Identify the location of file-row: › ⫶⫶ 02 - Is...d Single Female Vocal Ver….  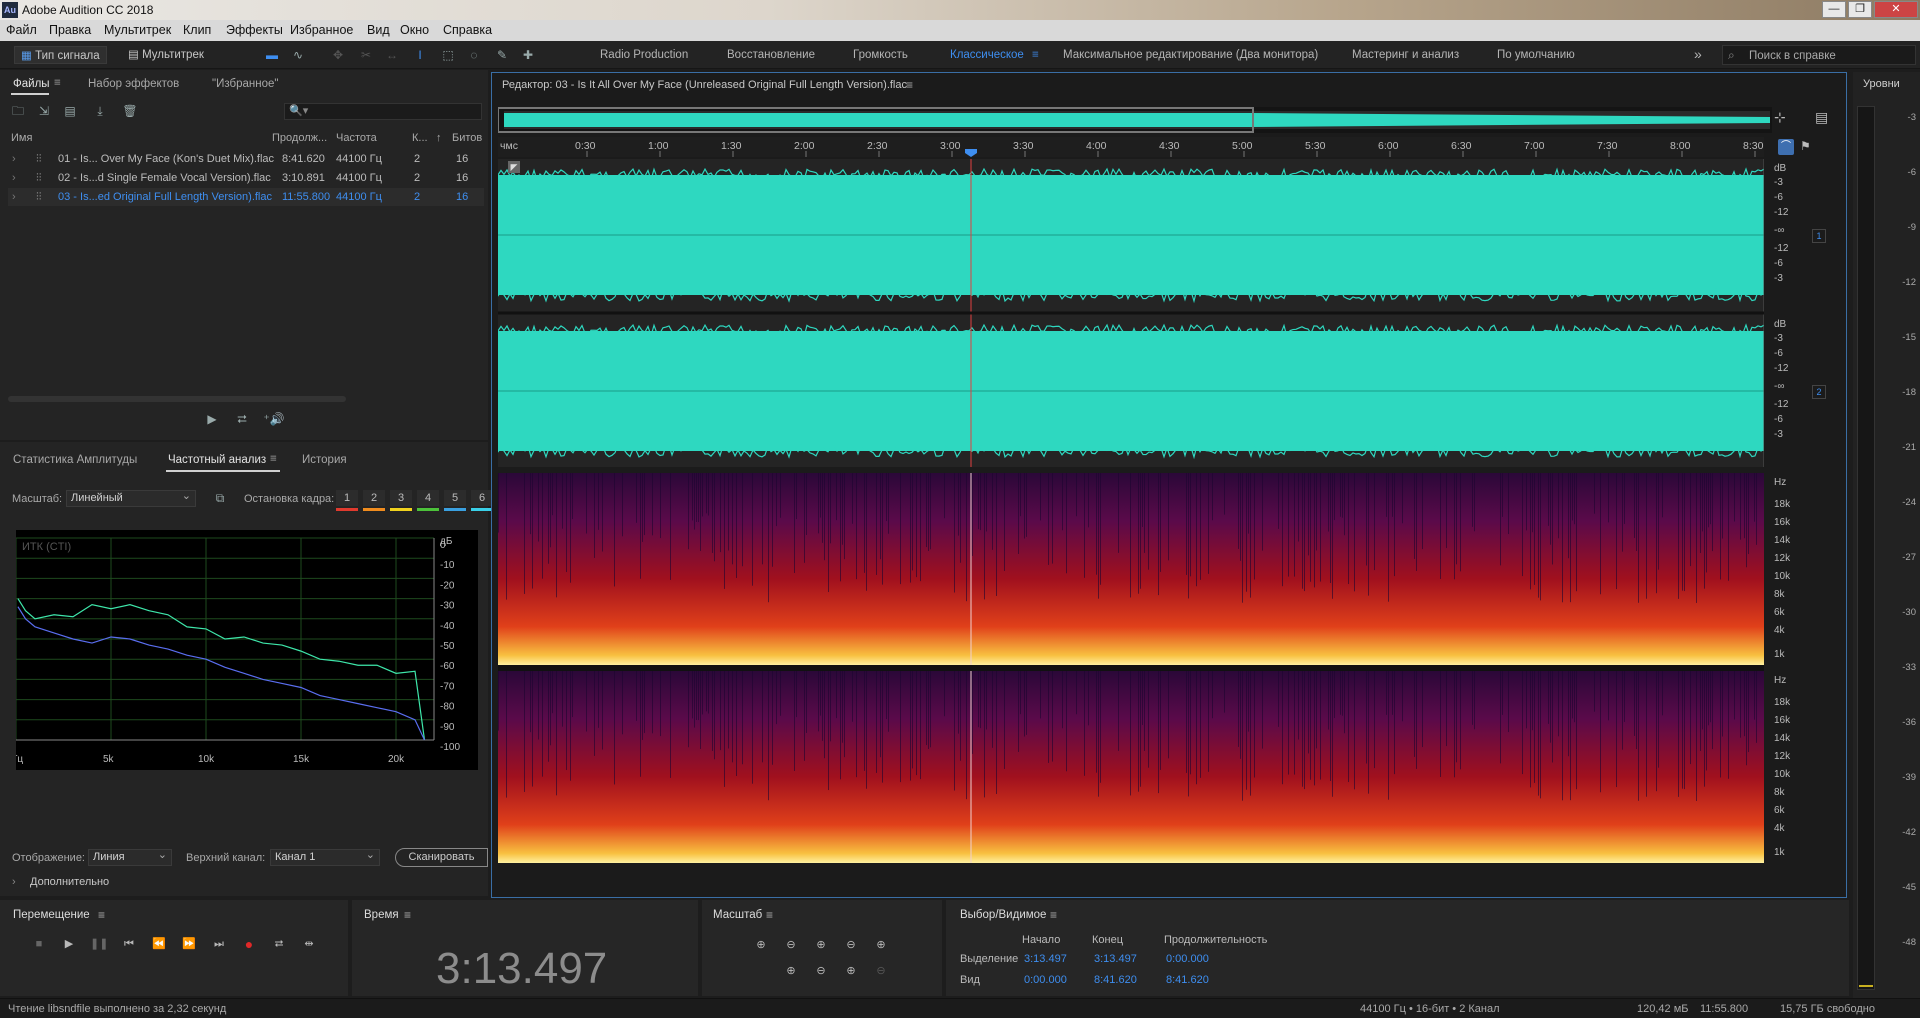
(246, 178).